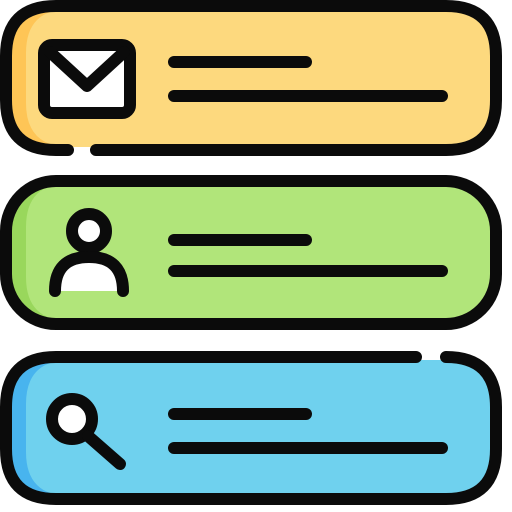 The width and height of the screenshot is (512, 512). I want to click on envelope-icon, so click(87, 79).